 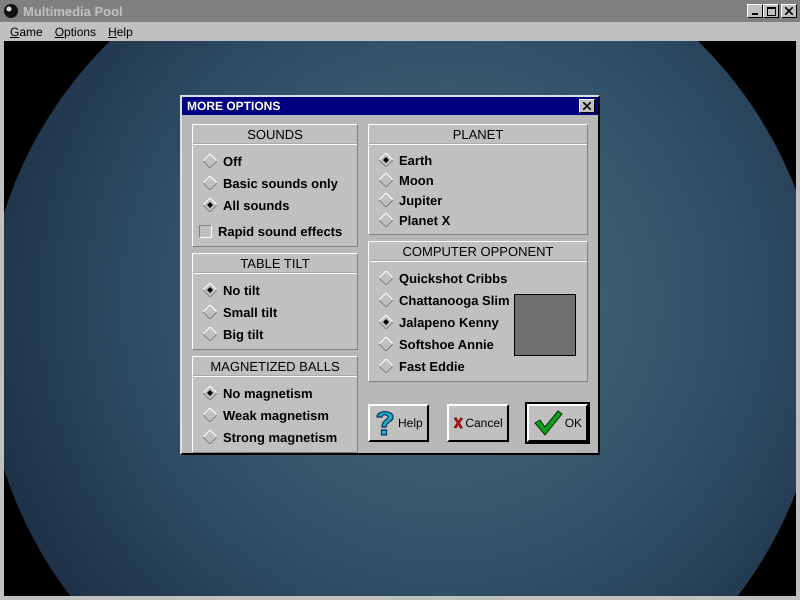 I want to click on radio-option: Chattanooga Slim, so click(x=444, y=300).